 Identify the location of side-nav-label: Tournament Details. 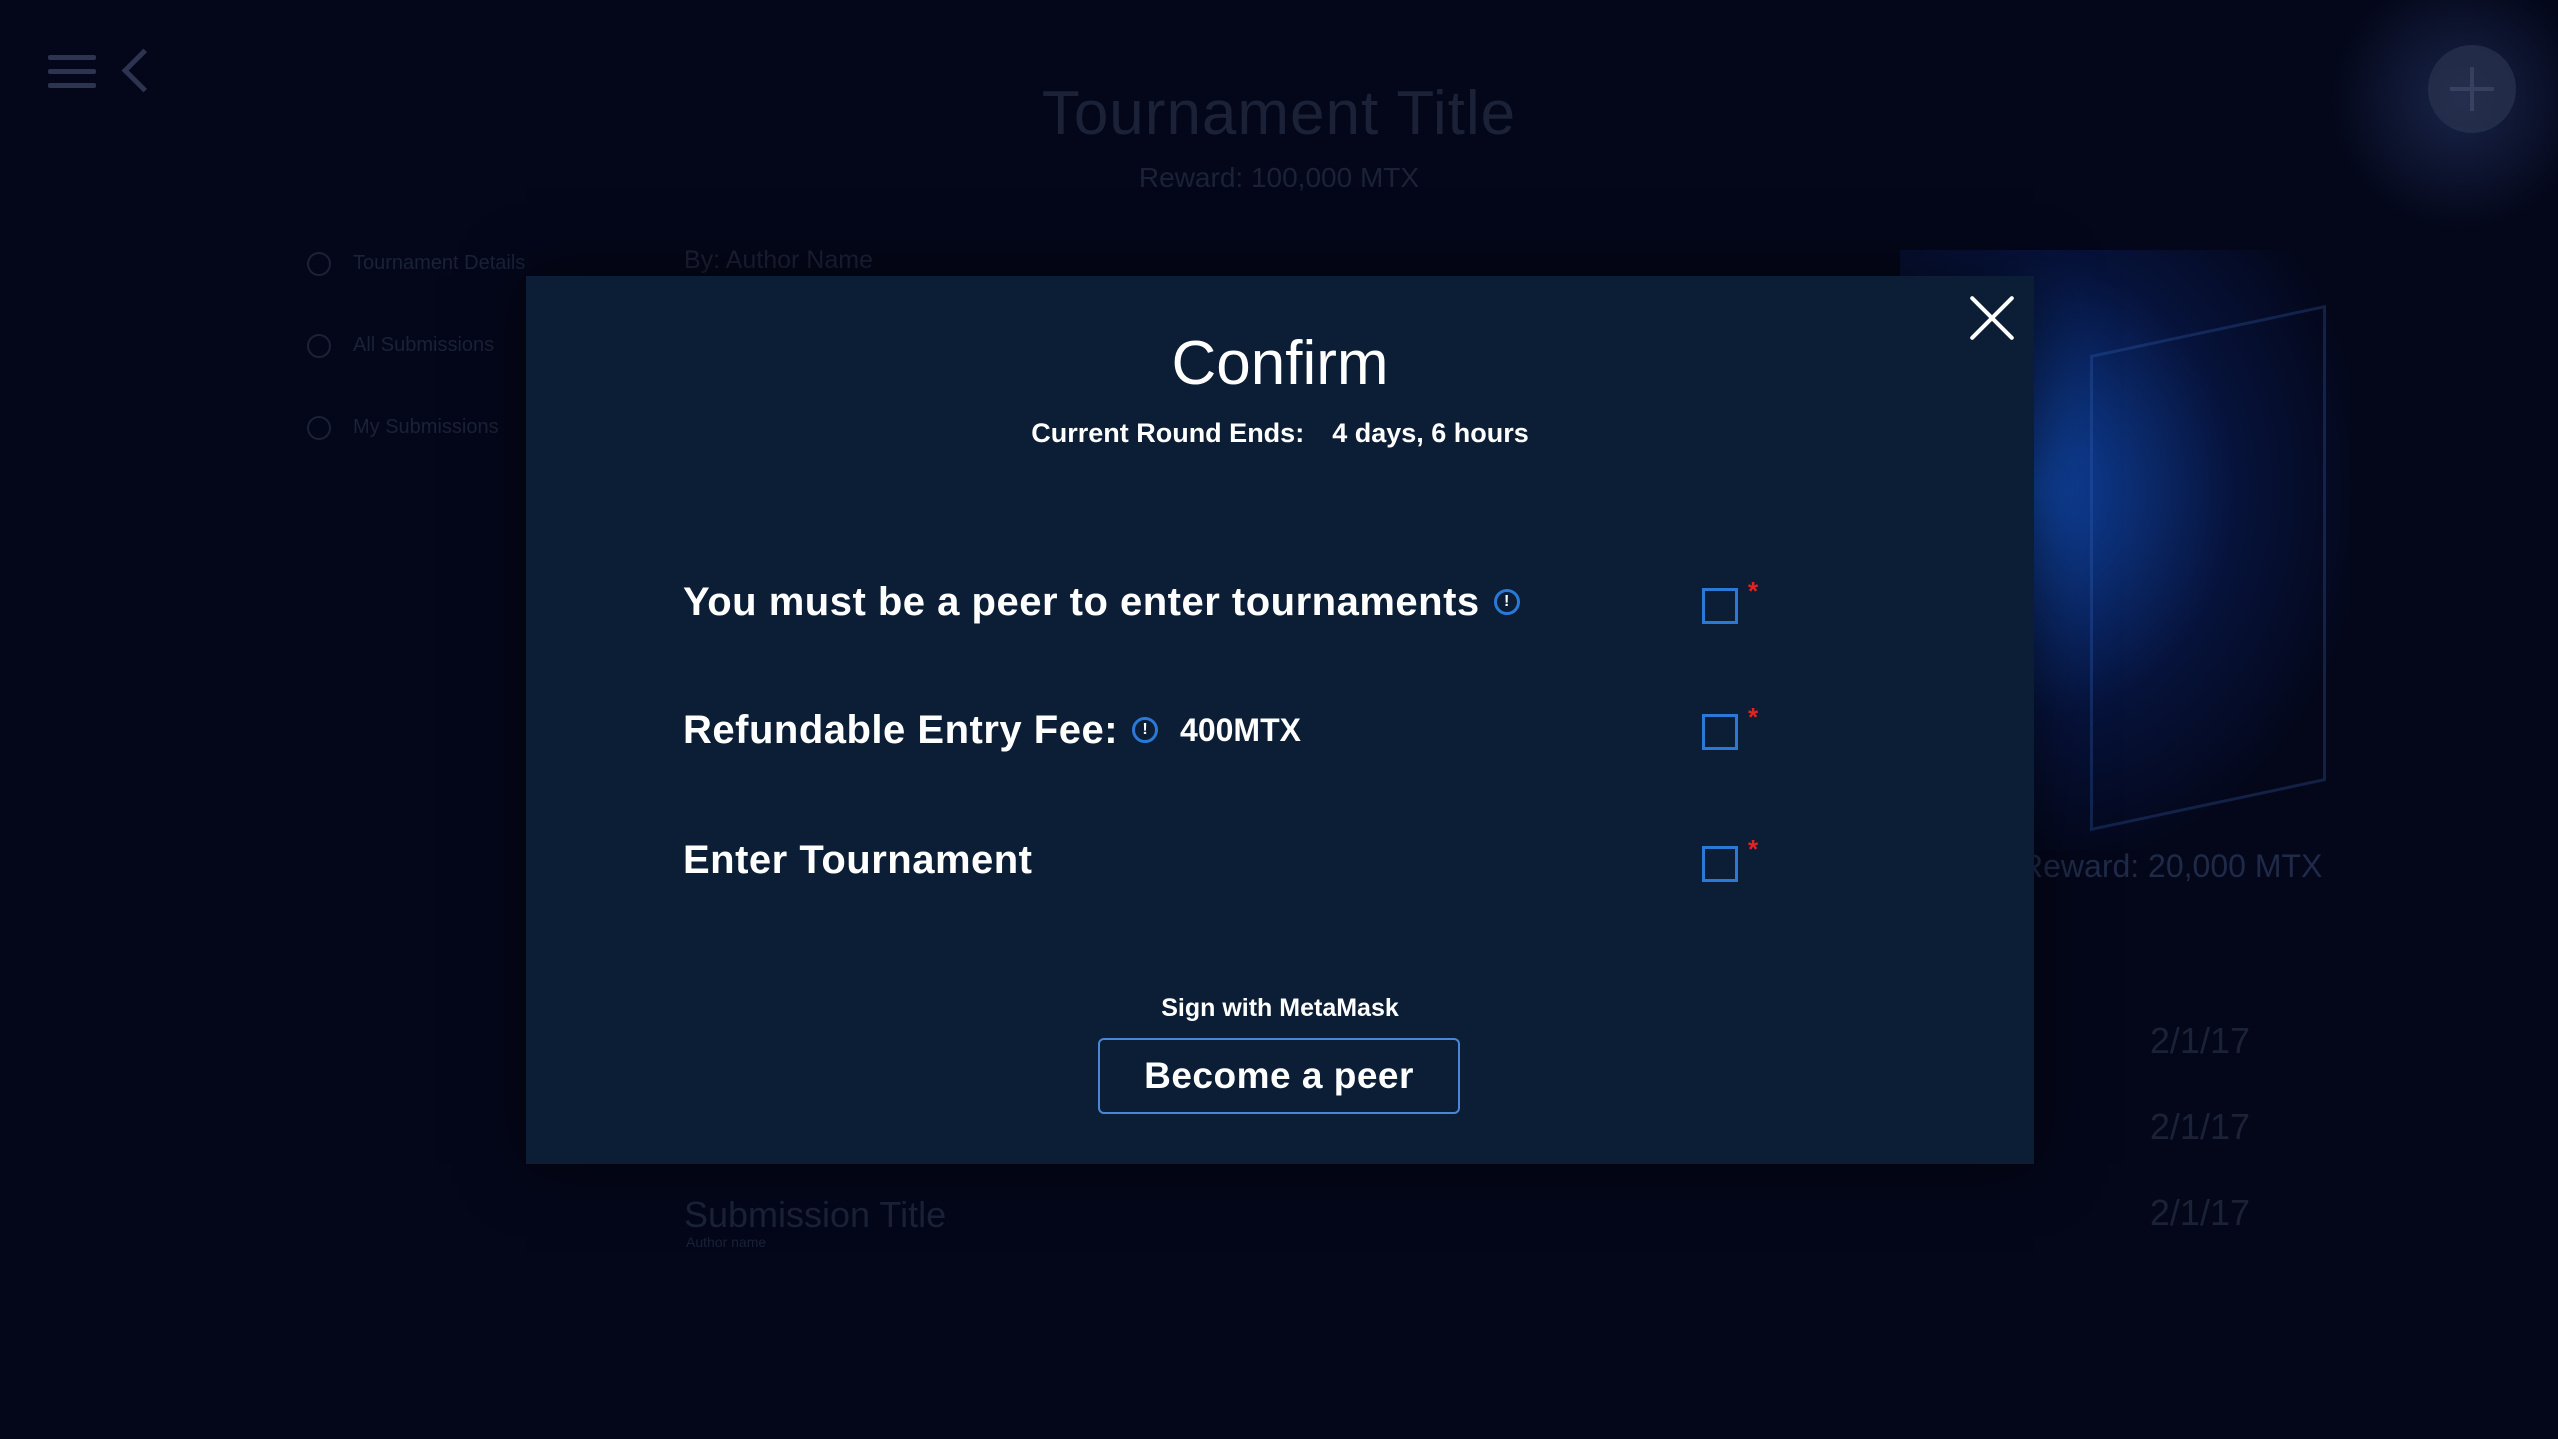
(439, 263).